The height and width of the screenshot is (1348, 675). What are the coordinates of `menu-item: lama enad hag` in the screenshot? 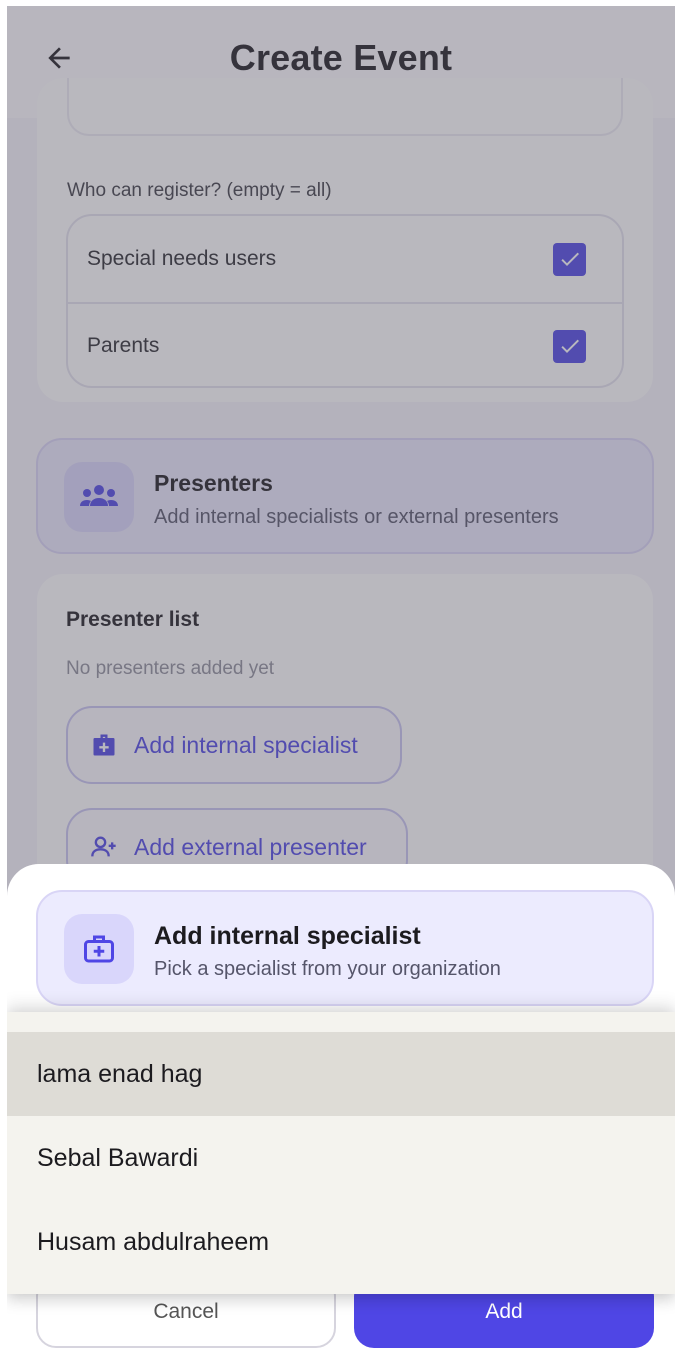 It's located at (341, 1074).